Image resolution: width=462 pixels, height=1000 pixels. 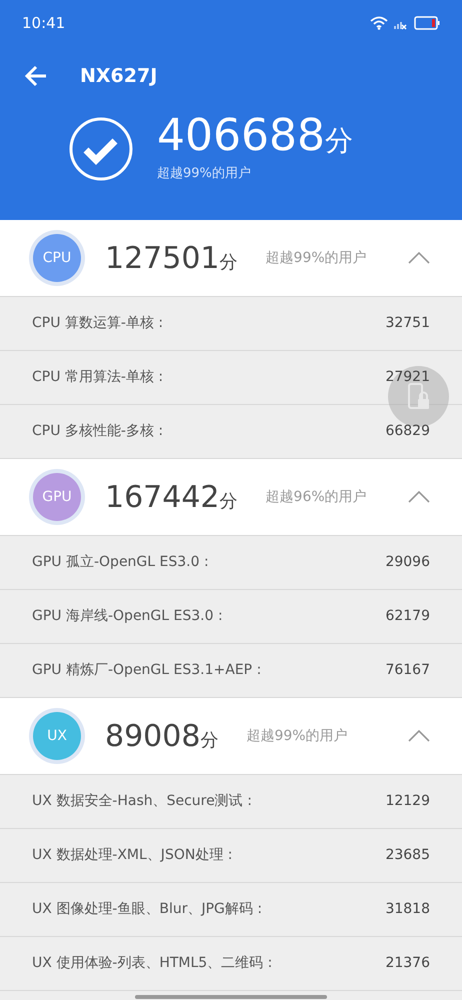 What do you see at coordinates (132, 855) in the screenshot?
I see `test-label: UX 数据处理-XML、JSON处理 :` at bounding box center [132, 855].